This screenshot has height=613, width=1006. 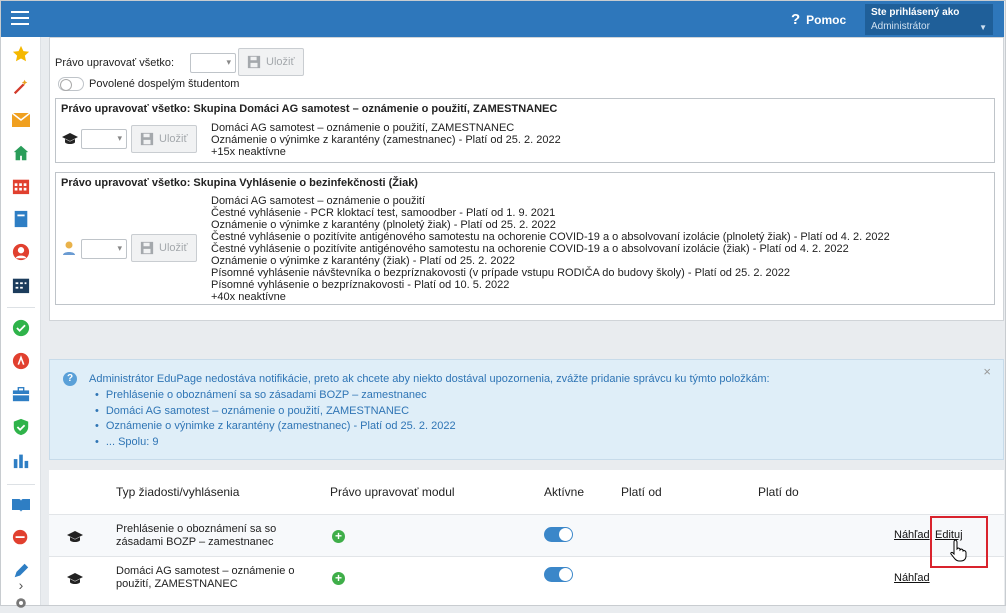 I want to click on row-title-line: zásadami BOZP – zamestnanec, so click(x=195, y=542).